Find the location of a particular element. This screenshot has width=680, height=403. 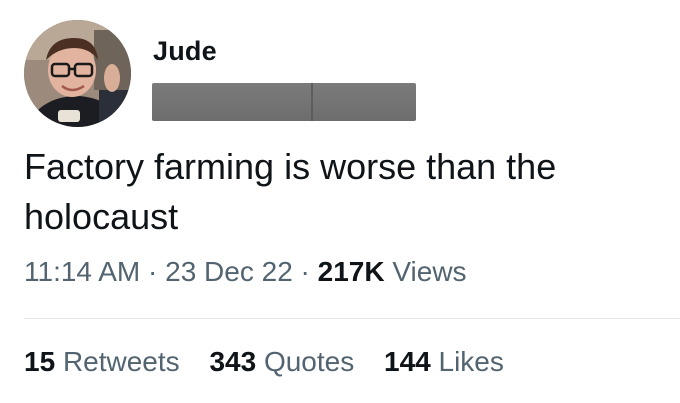

likes-count: 144 is located at coordinates (407, 361).